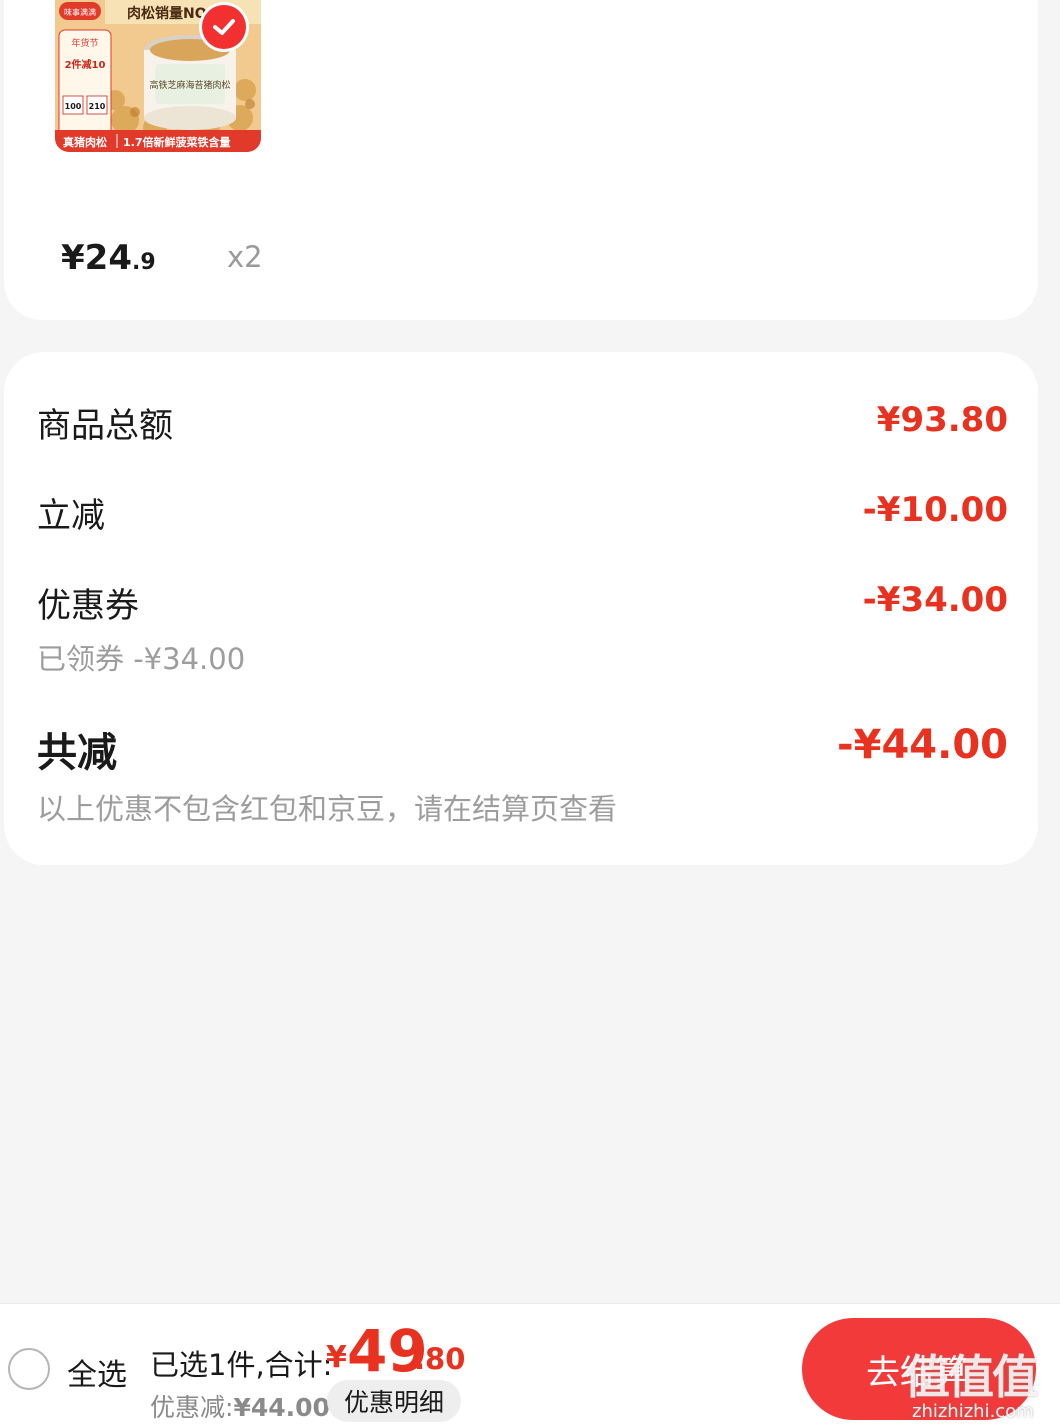 The width and height of the screenshot is (1060, 1427). Describe the element at coordinates (73, 106) in the screenshot. I see `stat-1: 100` at that location.